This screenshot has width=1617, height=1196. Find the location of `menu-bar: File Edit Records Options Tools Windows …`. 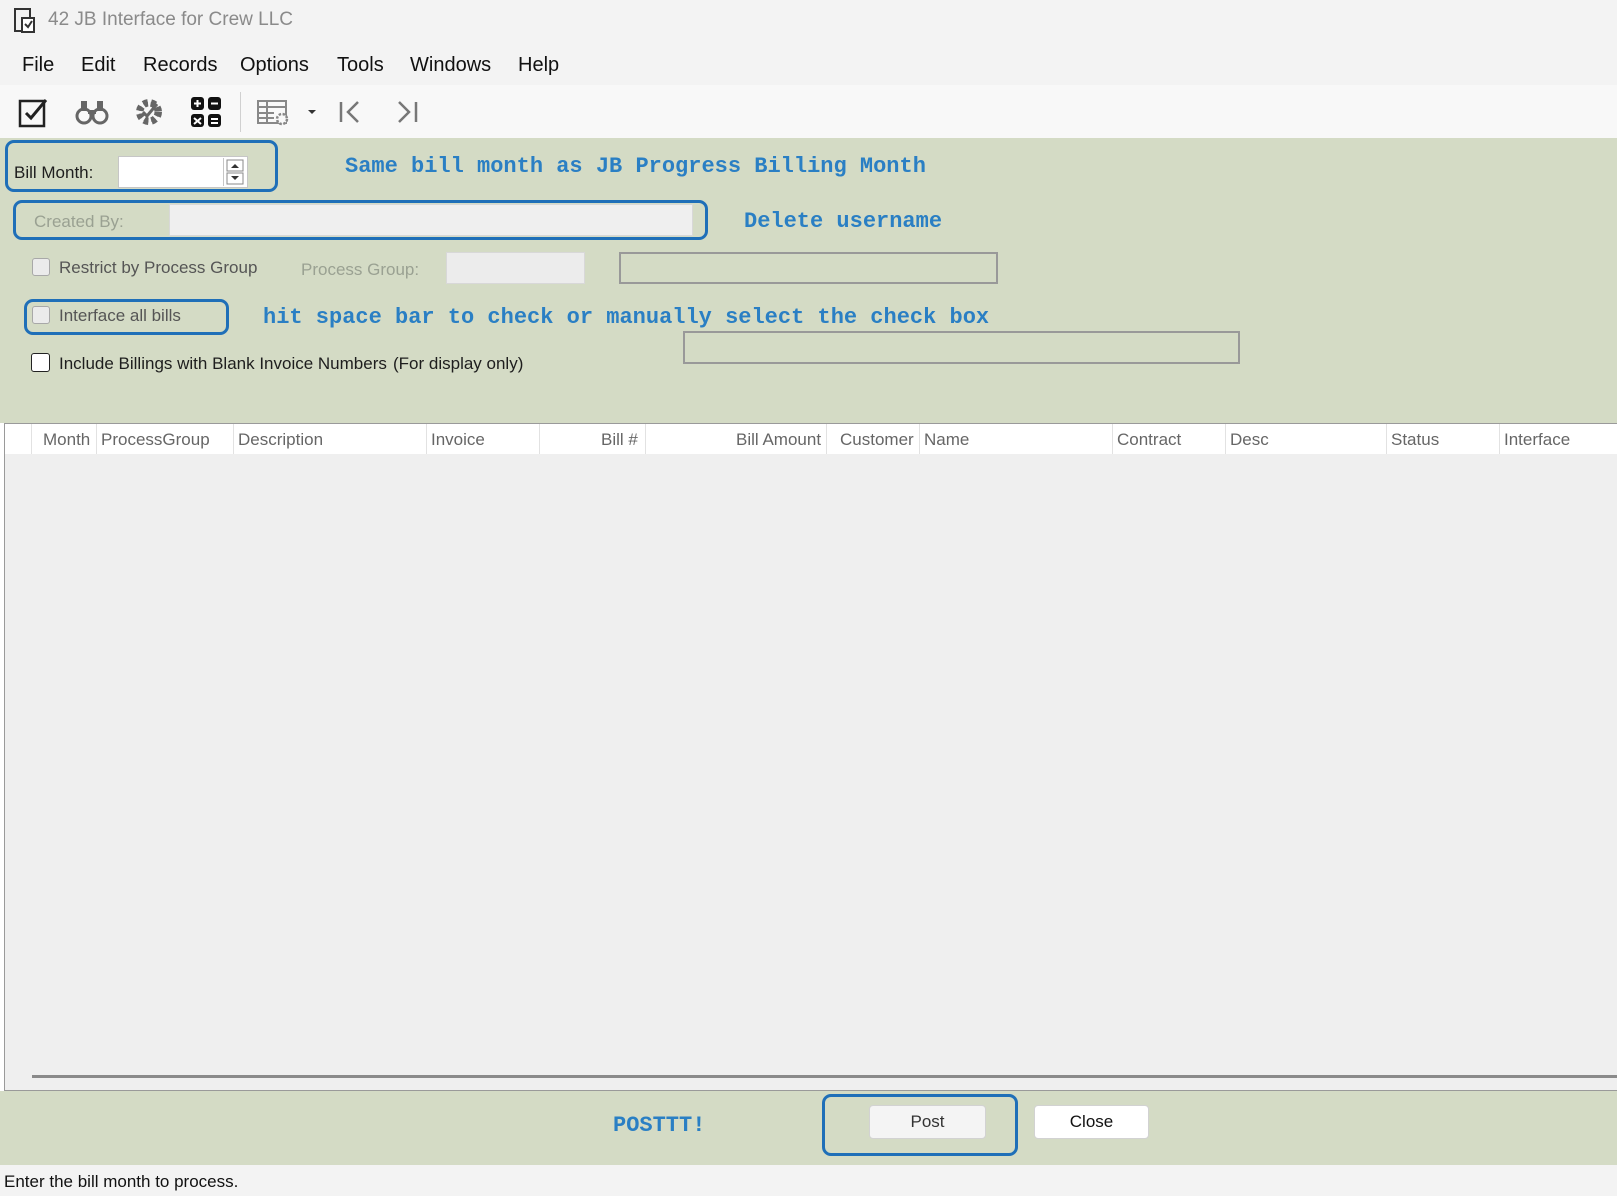

menu-bar: File Edit Records Options Tools Windows … is located at coordinates (808, 63).